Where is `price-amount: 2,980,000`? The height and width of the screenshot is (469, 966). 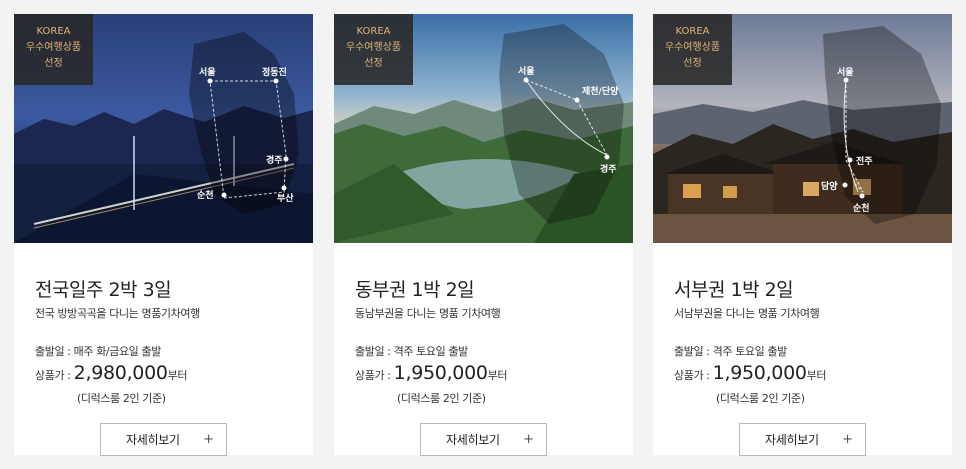
price-amount: 2,980,000 is located at coordinates (120, 373).